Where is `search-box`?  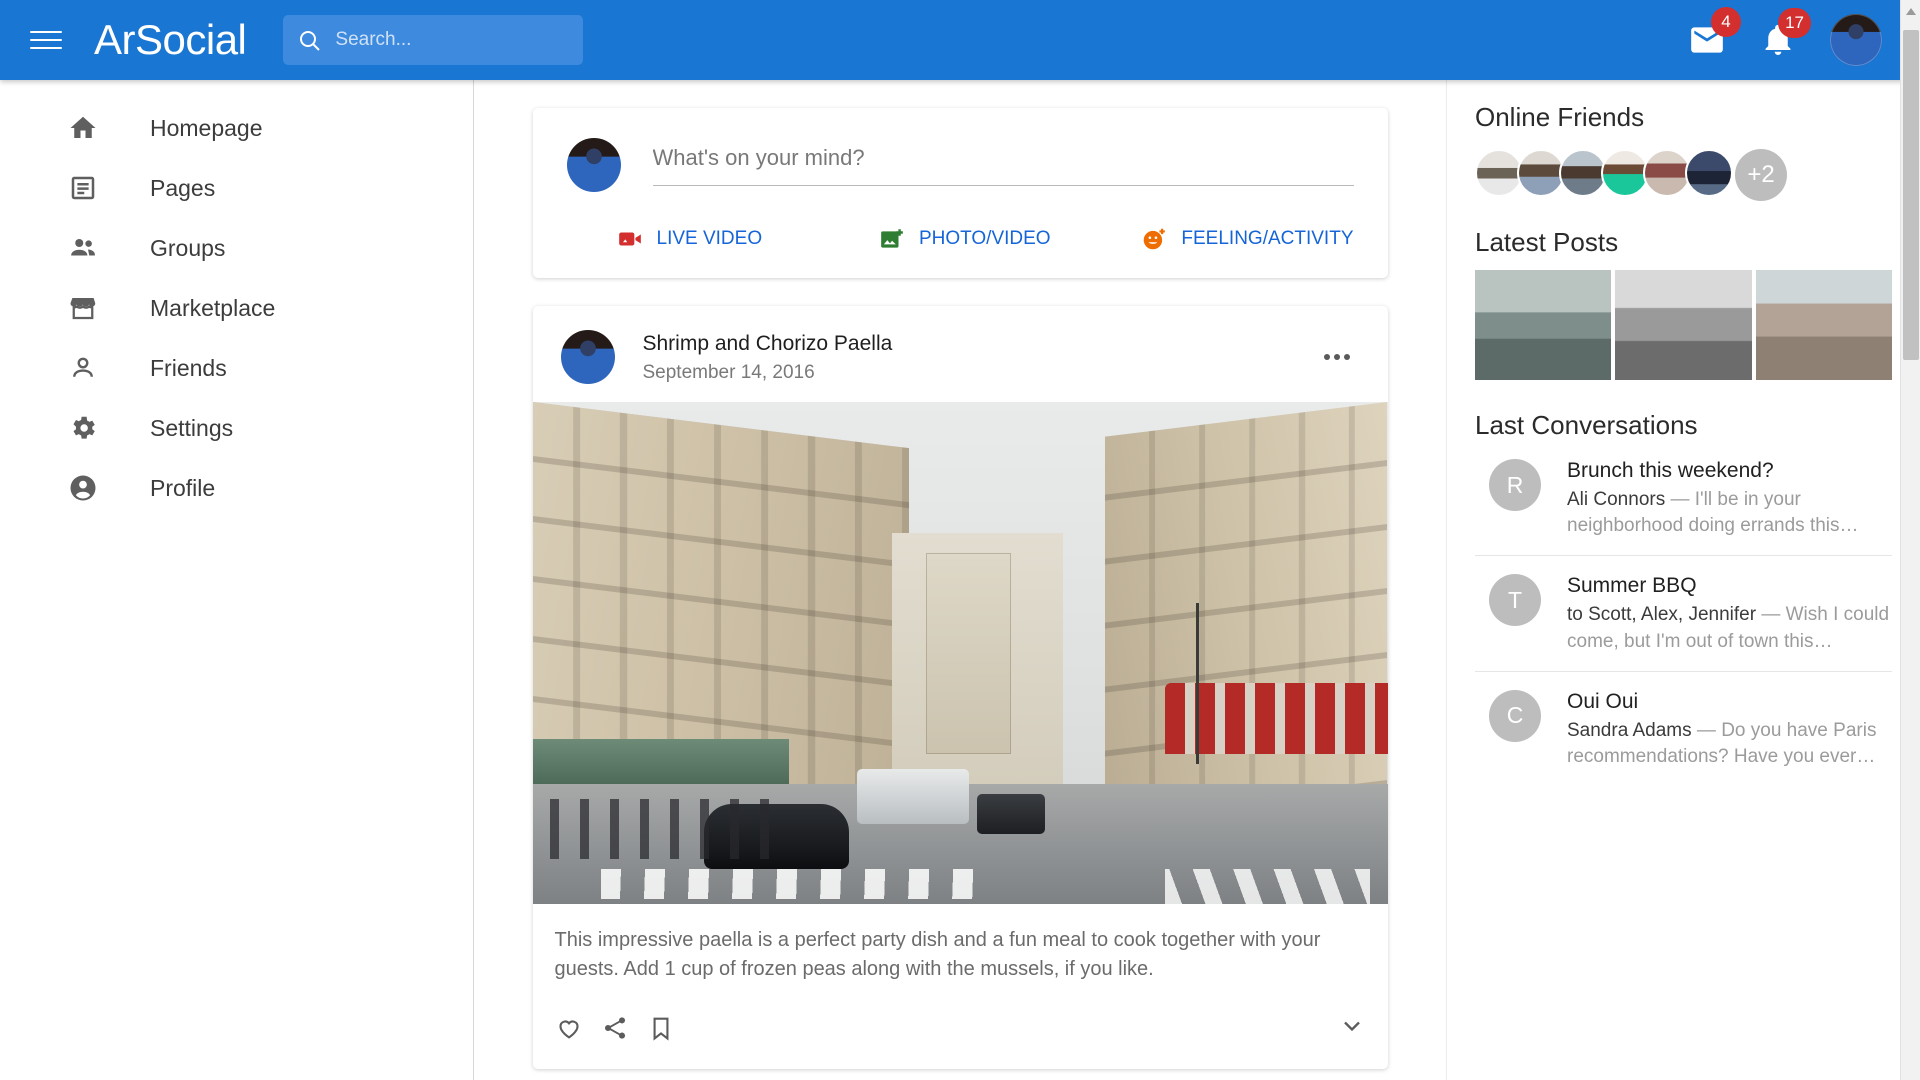
search-box is located at coordinates (433, 40).